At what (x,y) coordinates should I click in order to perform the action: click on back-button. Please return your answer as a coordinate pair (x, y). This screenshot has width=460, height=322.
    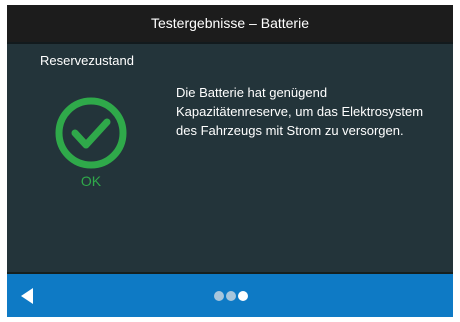
    Looking at the image, I should click on (29, 296).